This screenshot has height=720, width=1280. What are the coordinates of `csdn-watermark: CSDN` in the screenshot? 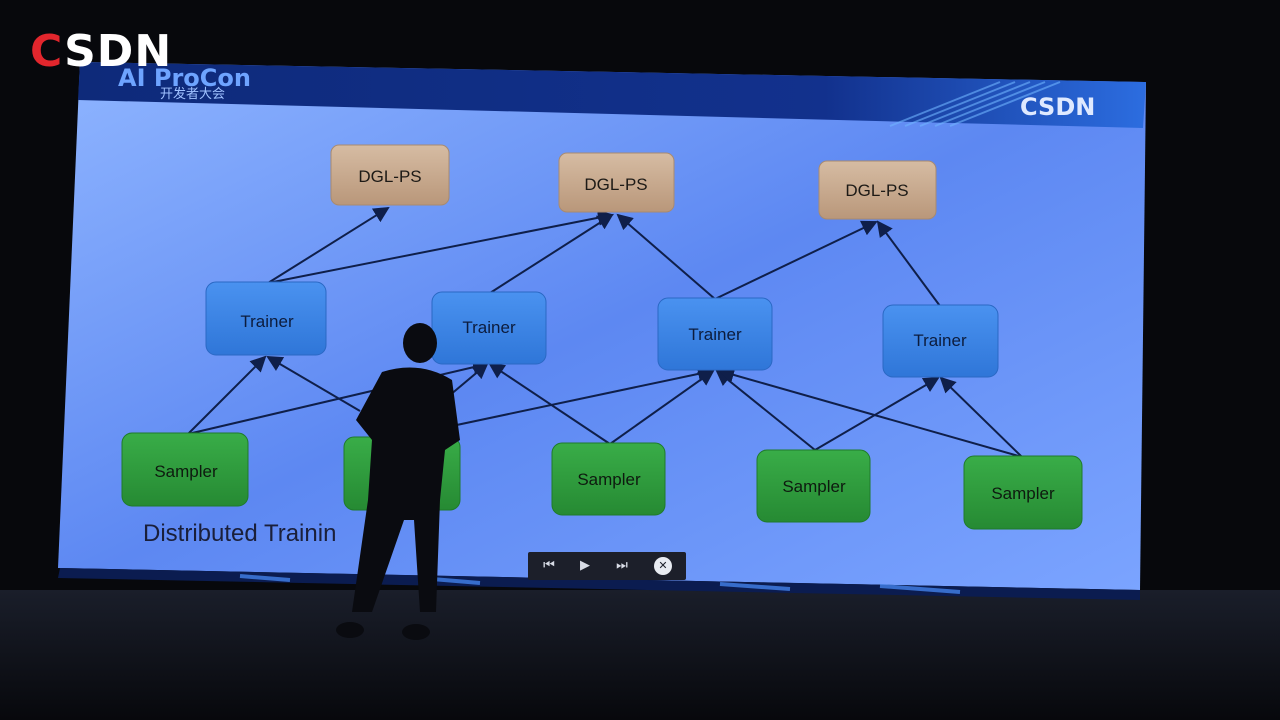 It's located at (101, 52).